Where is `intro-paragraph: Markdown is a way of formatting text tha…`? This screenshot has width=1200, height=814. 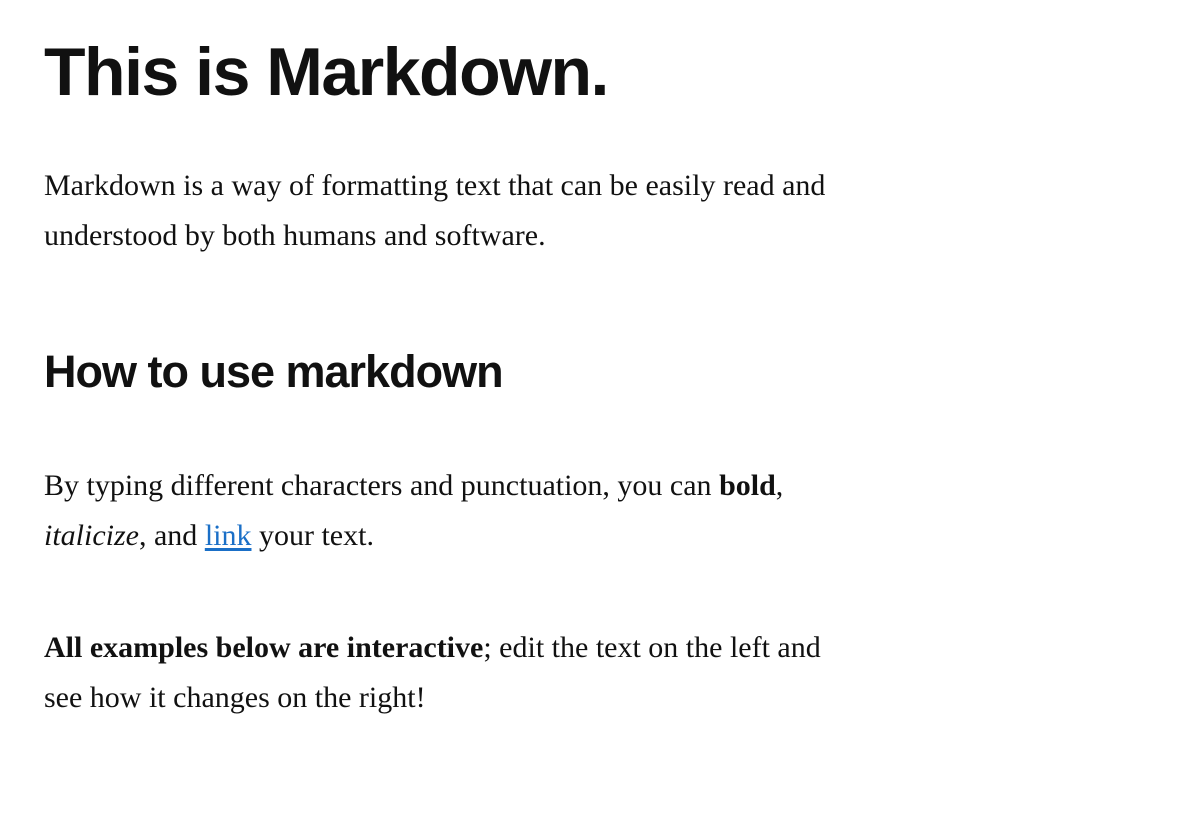
intro-paragraph: Markdown is a way of formatting text tha… is located at coordinates (524, 211).